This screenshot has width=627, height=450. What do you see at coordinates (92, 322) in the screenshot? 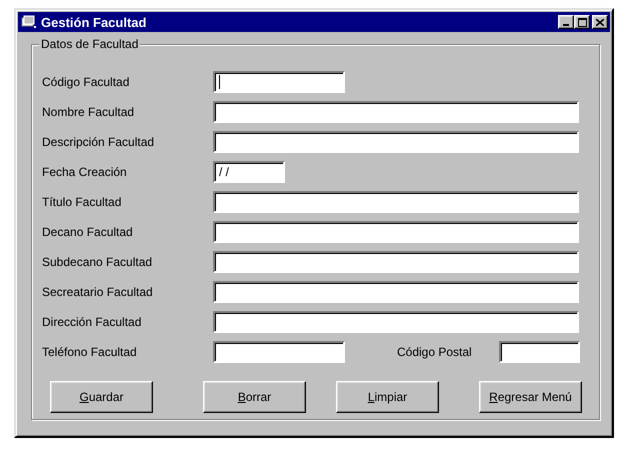
I see `field-label: Dirección Facultad` at bounding box center [92, 322].